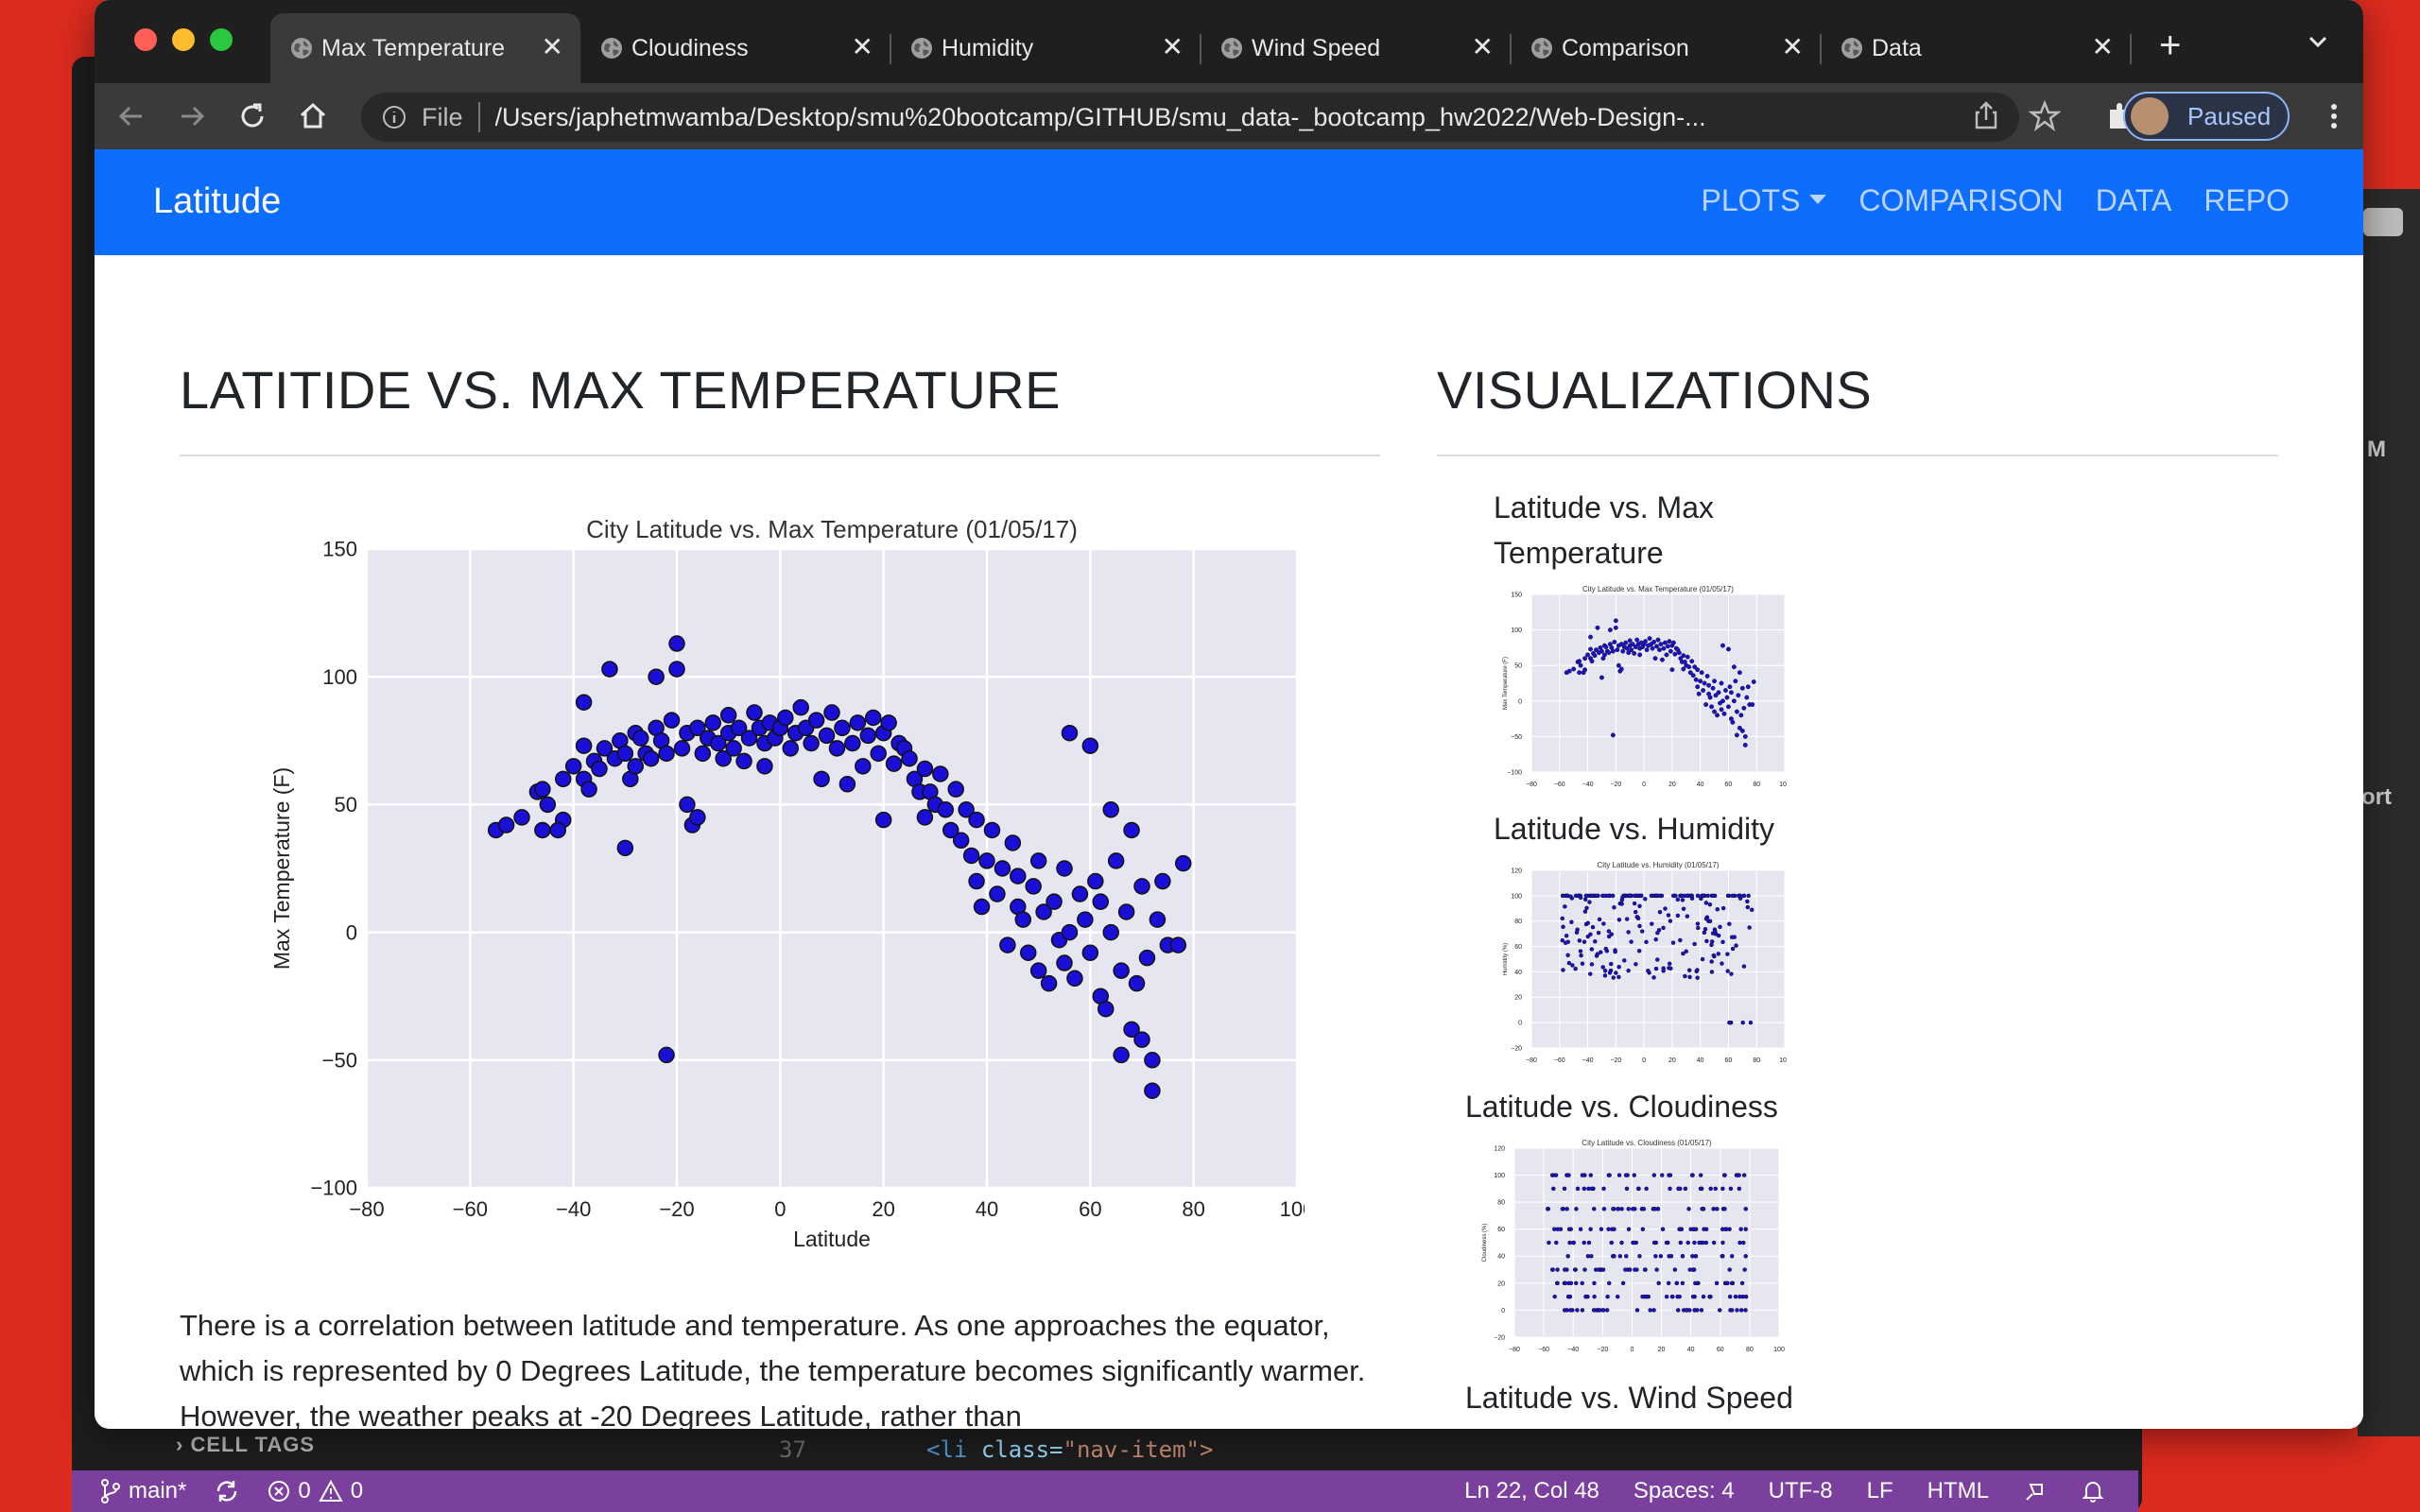 This screenshot has height=1512, width=2420. I want to click on back-arrow-icon, so click(131, 116).